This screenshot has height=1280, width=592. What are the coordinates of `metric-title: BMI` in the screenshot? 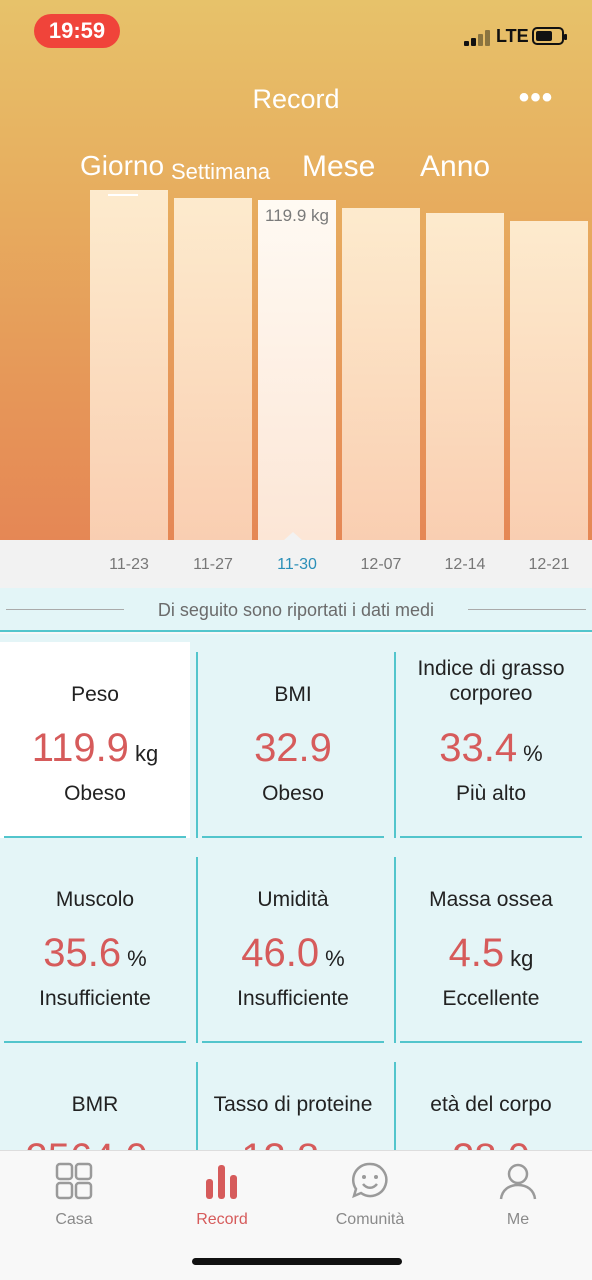 It's located at (293, 694).